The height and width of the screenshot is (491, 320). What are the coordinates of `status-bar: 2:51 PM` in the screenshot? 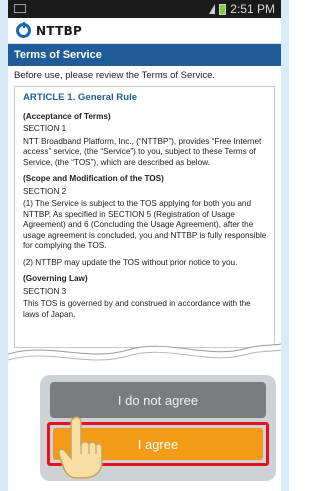 It's located at (144, 9).